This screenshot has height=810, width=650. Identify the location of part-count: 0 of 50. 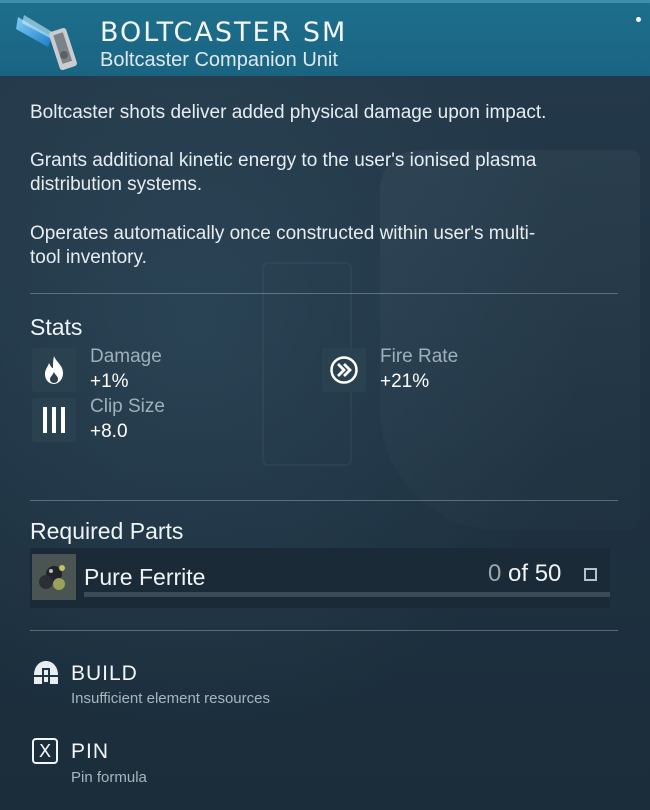
(525, 573).